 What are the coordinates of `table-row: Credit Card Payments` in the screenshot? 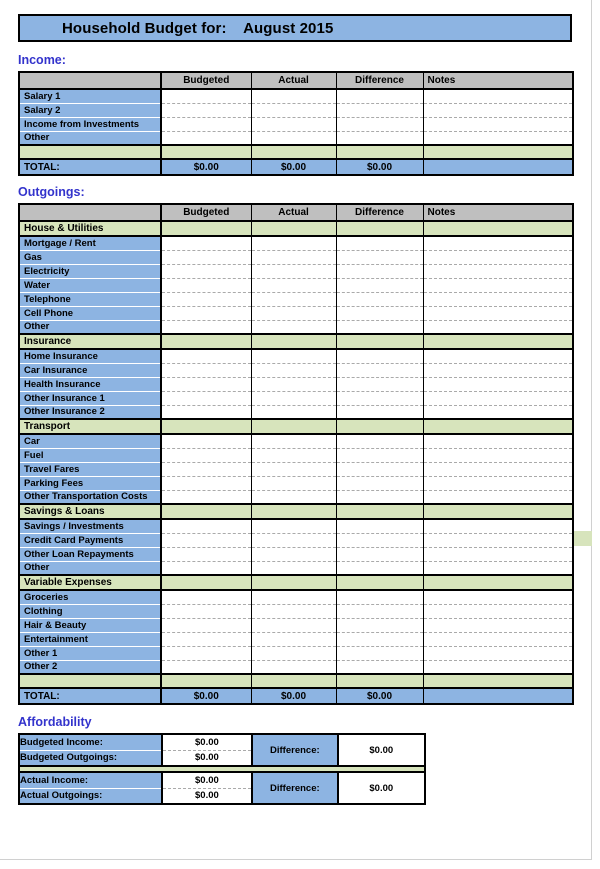 It's located at (296, 540).